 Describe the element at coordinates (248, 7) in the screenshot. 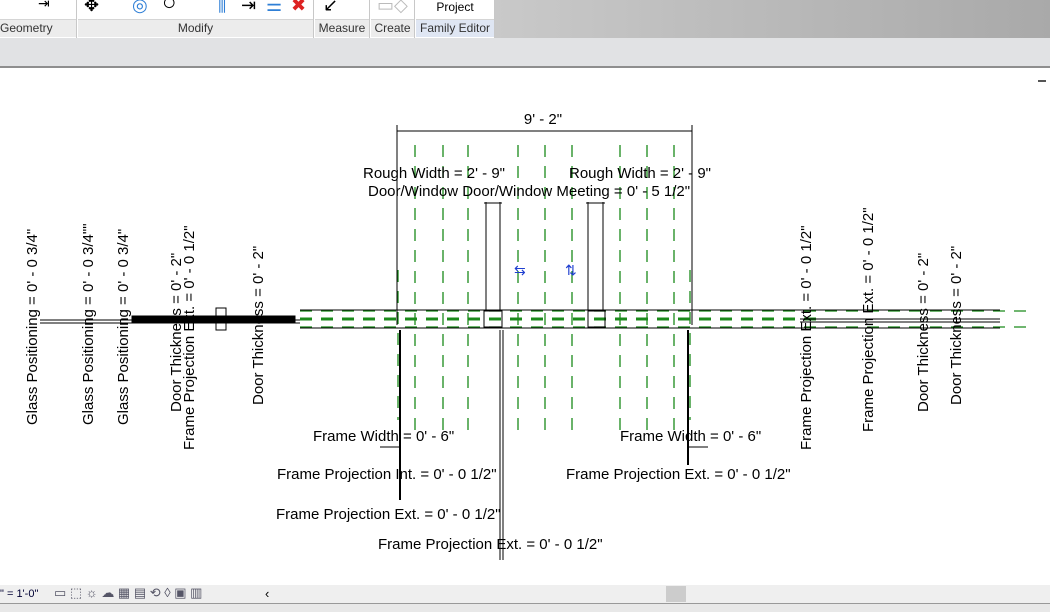

I see `split-icon: ⇥` at that location.